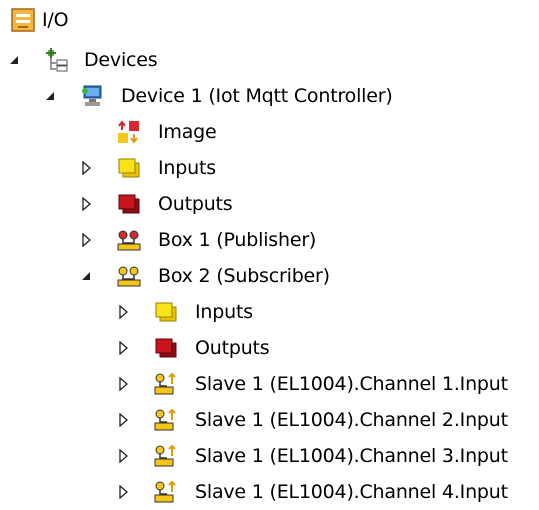  I want to click on tree-node-image: Image, so click(269, 132).